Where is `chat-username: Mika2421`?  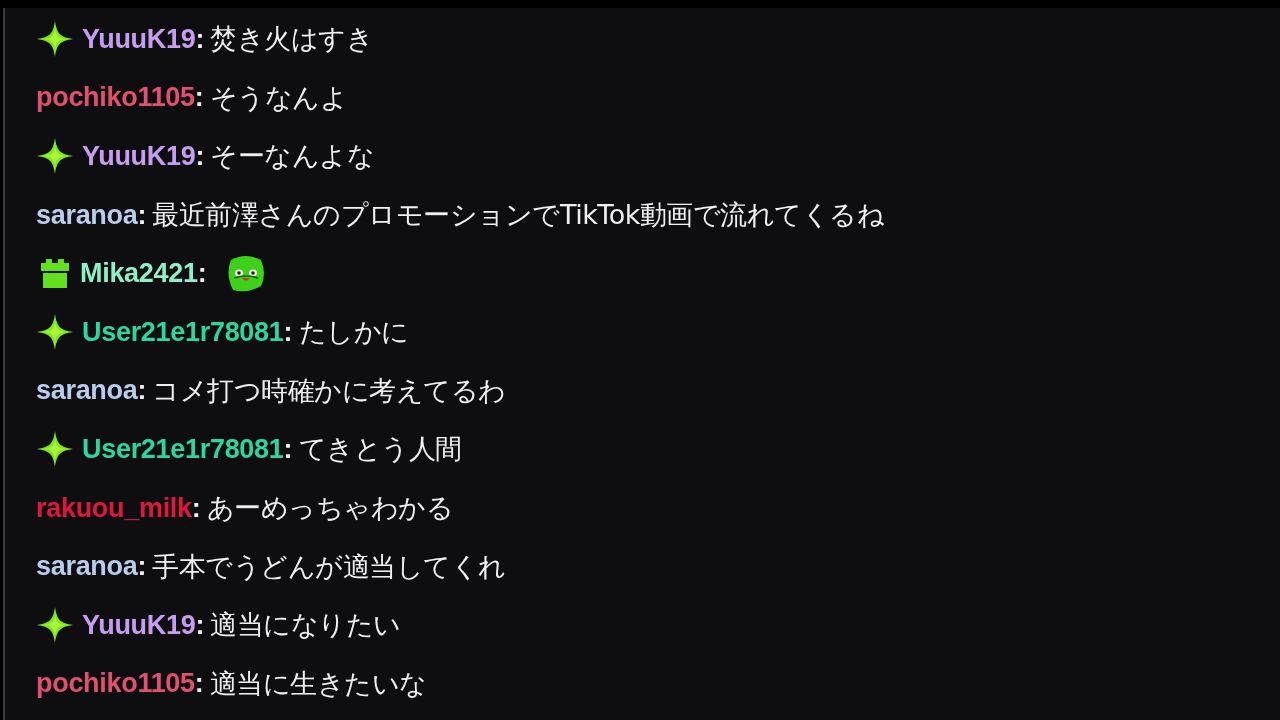 chat-username: Mika2421 is located at coordinates (139, 274).